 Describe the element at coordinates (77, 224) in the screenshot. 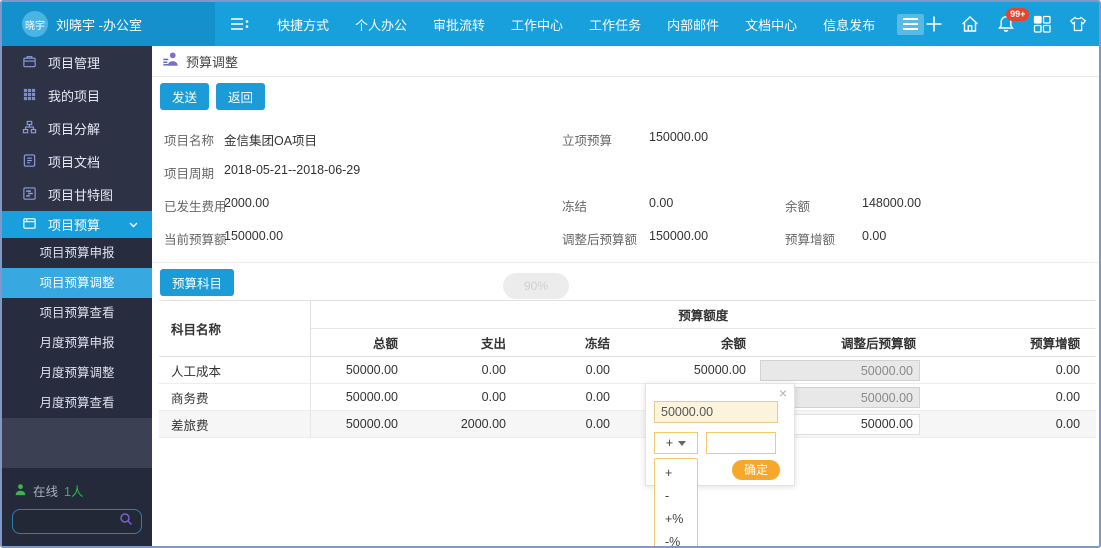

I see `sidebar-item-project-budget: 项目预算` at that location.